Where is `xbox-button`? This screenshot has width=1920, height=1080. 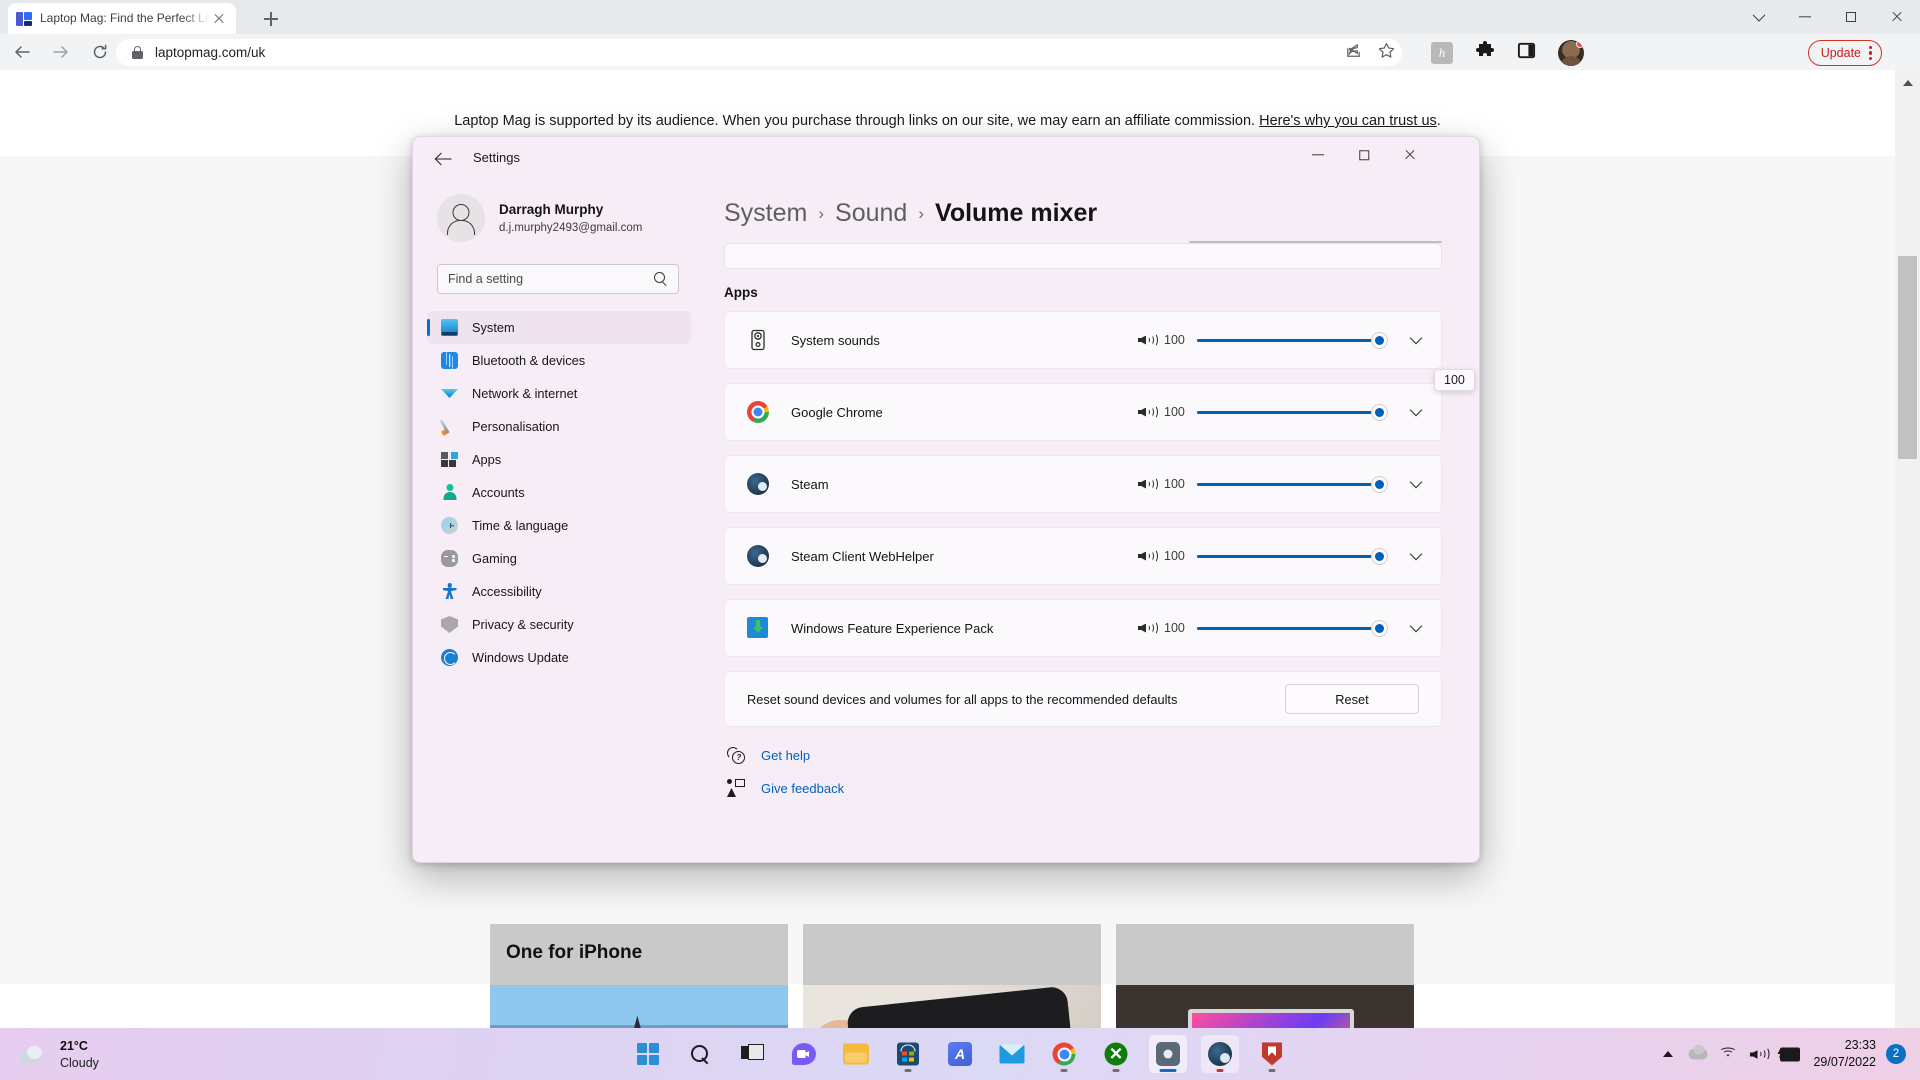 xbox-button is located at coordinates (1116, 1054).